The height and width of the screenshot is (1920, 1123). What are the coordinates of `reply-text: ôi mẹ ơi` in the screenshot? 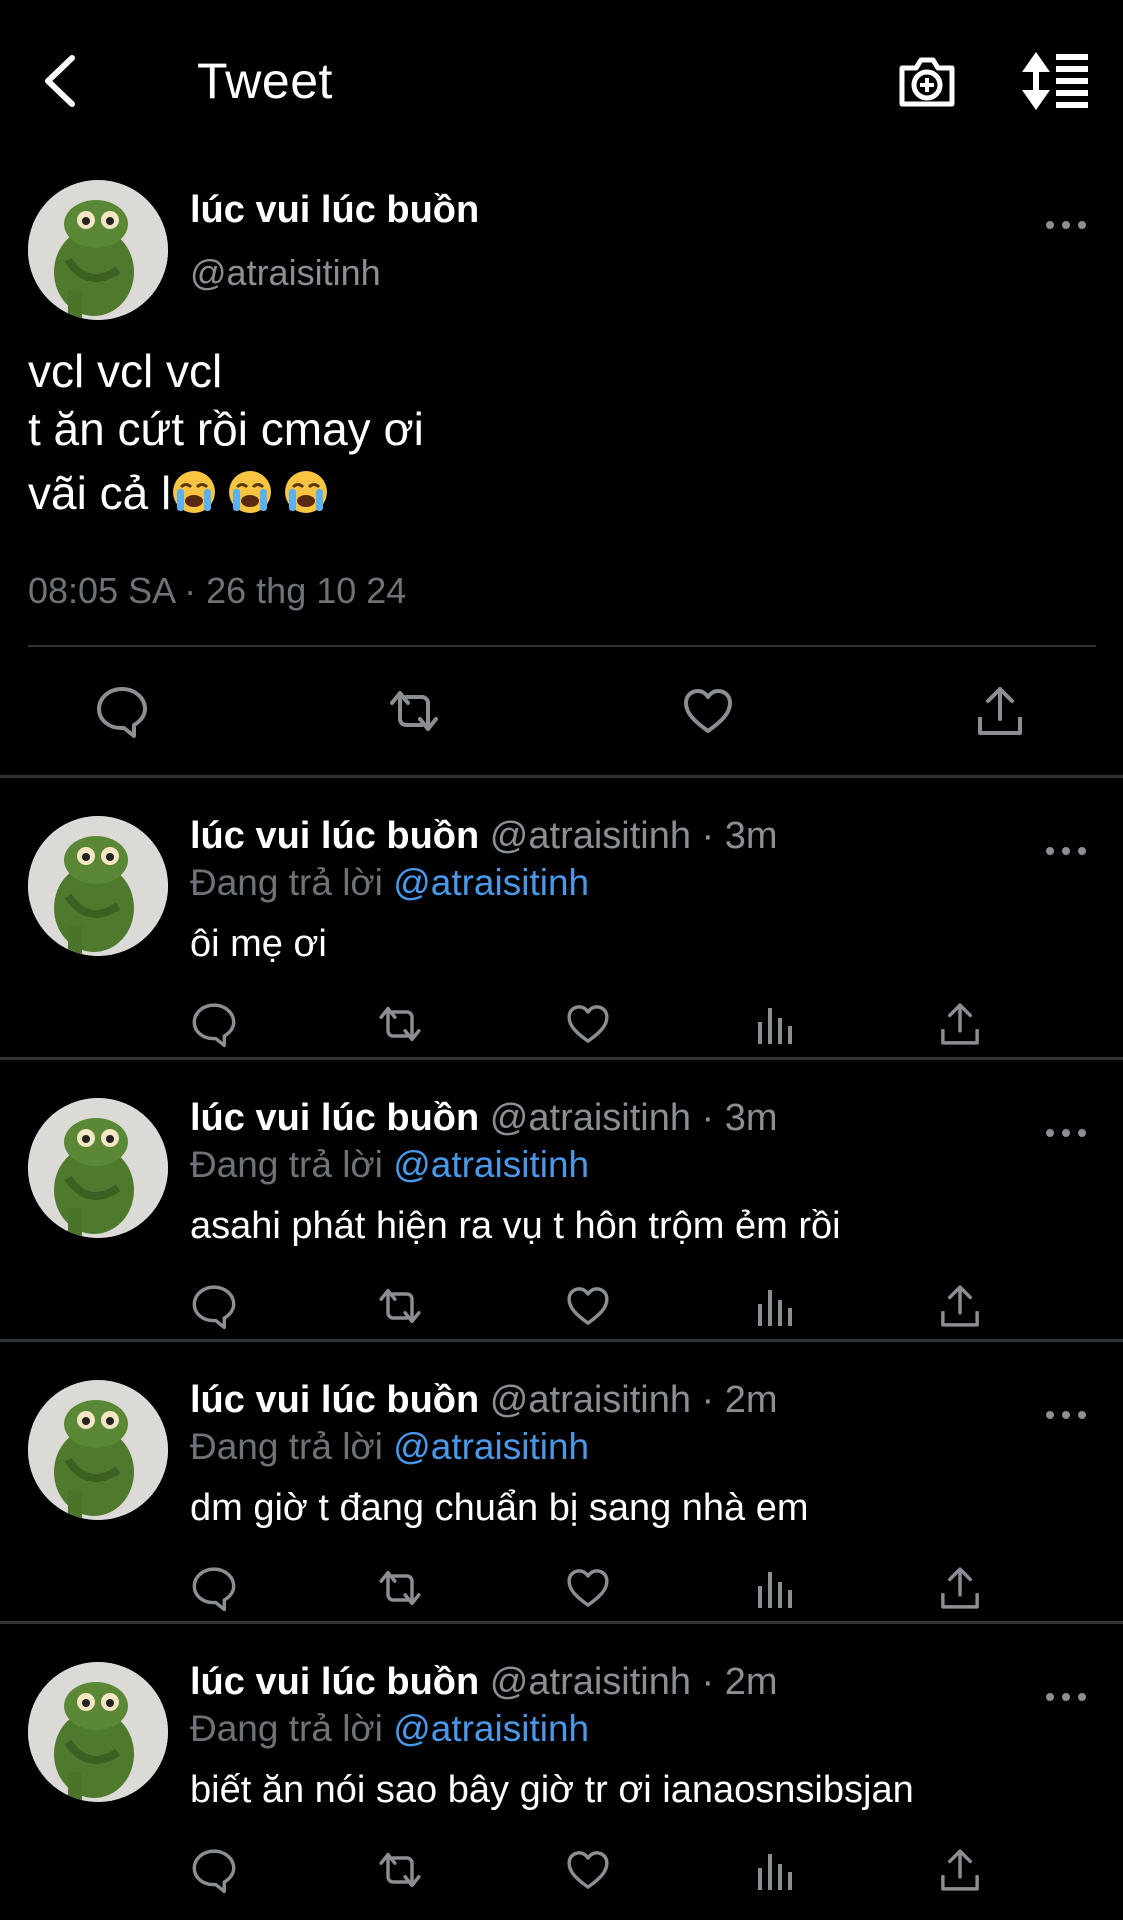 It's located at (258, 944).